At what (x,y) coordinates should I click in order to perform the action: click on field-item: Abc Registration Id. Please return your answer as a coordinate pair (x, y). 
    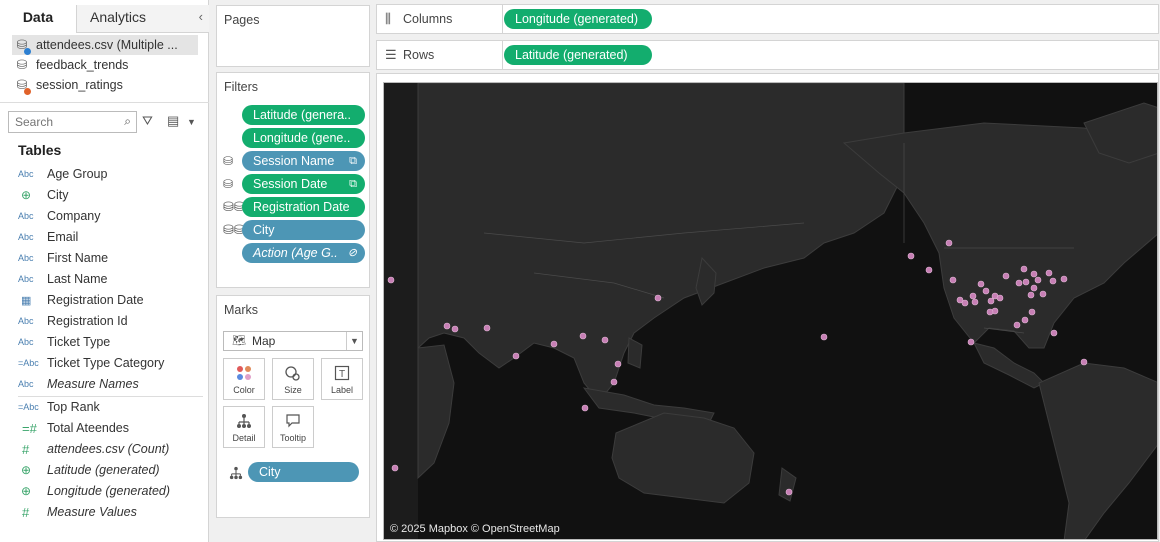
    Looking at the image, I should click on (110, 321).